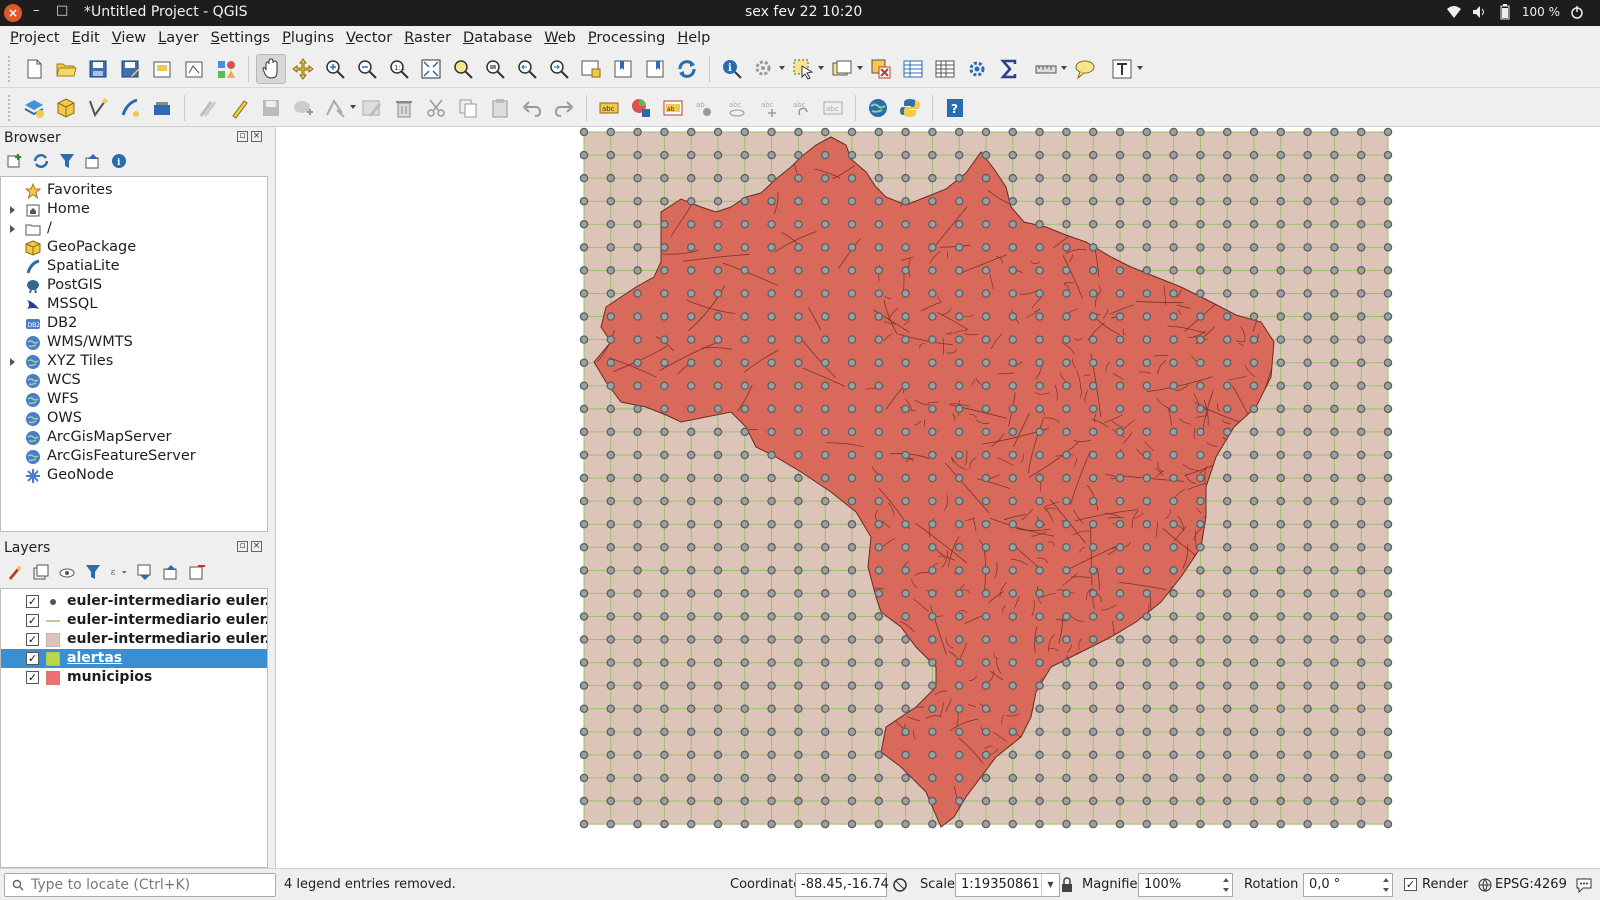  Describe the element at coordinates (93, 572) in the screenshot. I see `filter-legend-icon` at that location.